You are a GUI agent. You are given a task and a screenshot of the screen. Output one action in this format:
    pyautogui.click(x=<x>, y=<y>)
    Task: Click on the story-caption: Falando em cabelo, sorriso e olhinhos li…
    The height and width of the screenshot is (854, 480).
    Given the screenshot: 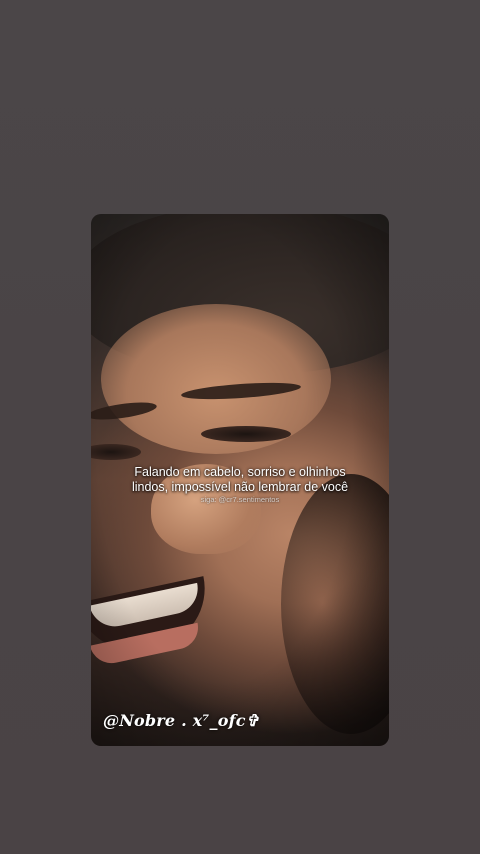 What is the action you would take?
    pyautogui.click(x=240, y=480)
    